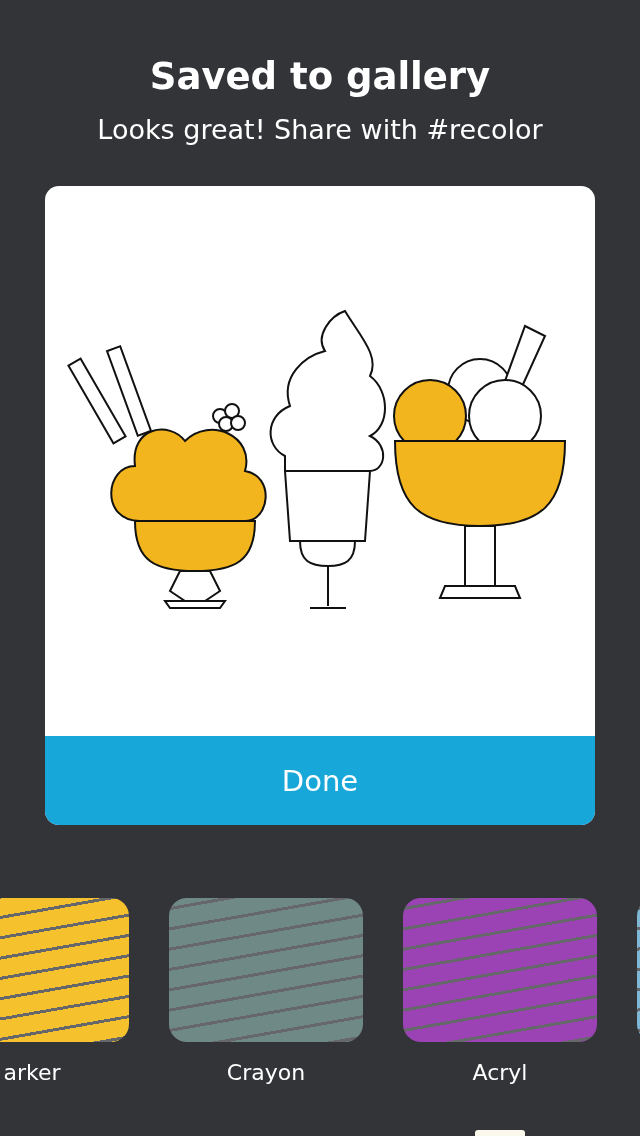  What do you see at coordinates (266, 1073) in the screenshot?
I see `brush-label: Crayon` at bounding box center [266, 1073].